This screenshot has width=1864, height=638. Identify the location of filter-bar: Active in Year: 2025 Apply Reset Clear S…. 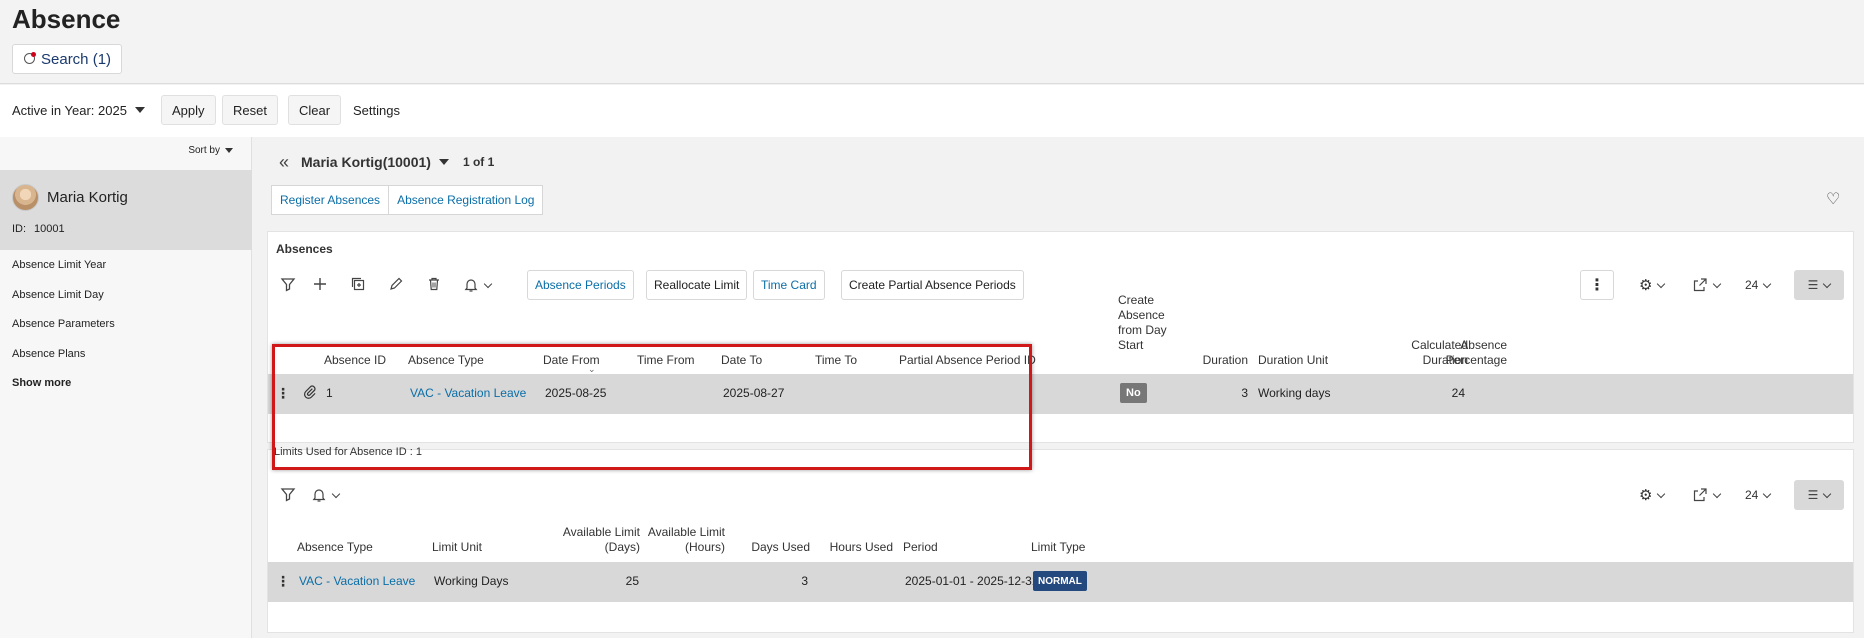
(932, 111).